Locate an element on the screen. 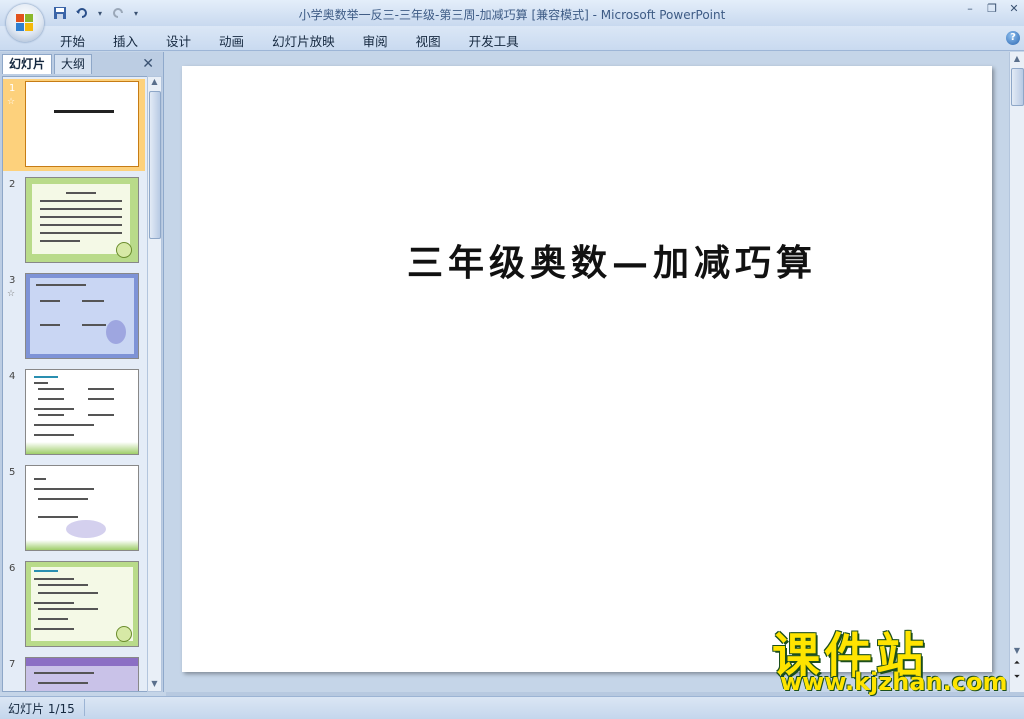 This screenshot has height=719, width=1024. tab-home: 开始 is located at coordinates (72, 40).